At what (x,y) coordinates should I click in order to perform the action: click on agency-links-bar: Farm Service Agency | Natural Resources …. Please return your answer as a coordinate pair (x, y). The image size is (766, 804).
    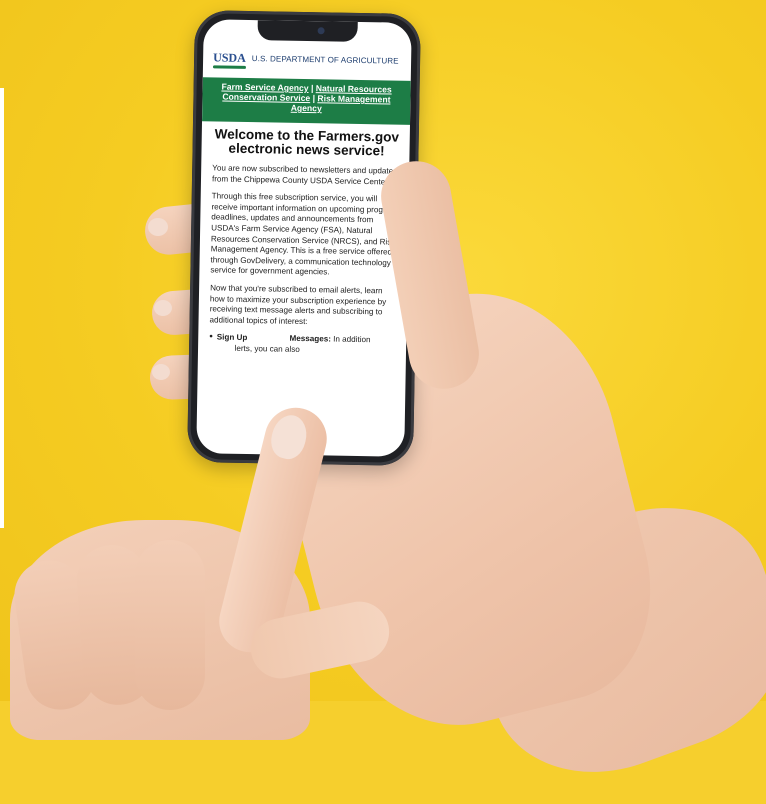
    Looking at the image, I should click on (306, 101).